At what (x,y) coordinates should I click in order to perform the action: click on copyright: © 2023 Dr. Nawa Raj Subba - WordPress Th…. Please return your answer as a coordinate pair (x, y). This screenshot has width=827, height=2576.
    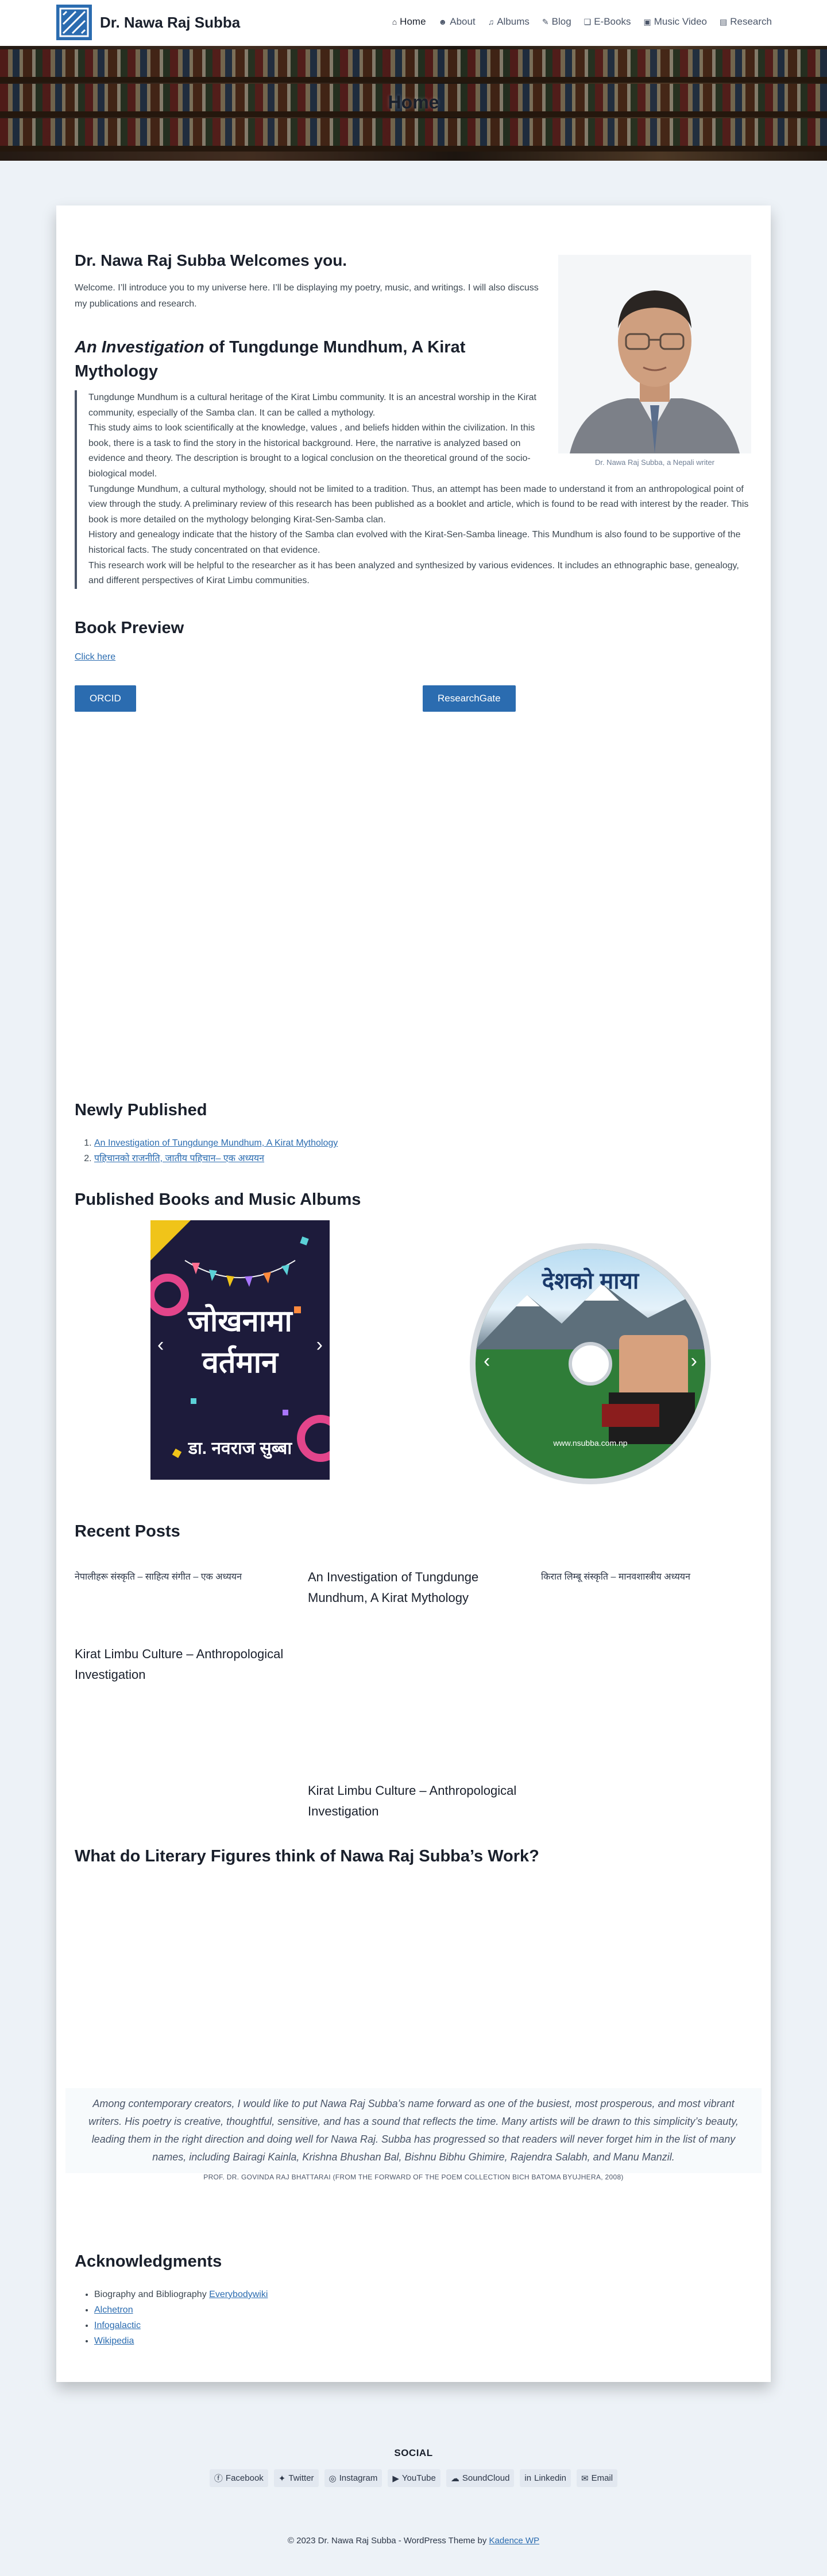
    Looking at the image, I should click on (413, 2541).